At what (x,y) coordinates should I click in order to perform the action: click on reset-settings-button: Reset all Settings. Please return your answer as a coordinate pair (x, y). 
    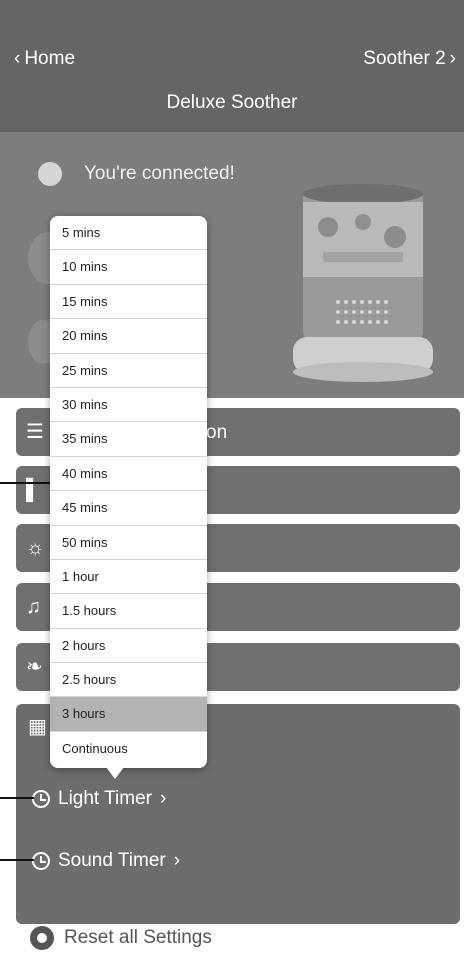
    Looking at the image, I should click on (121, 938).